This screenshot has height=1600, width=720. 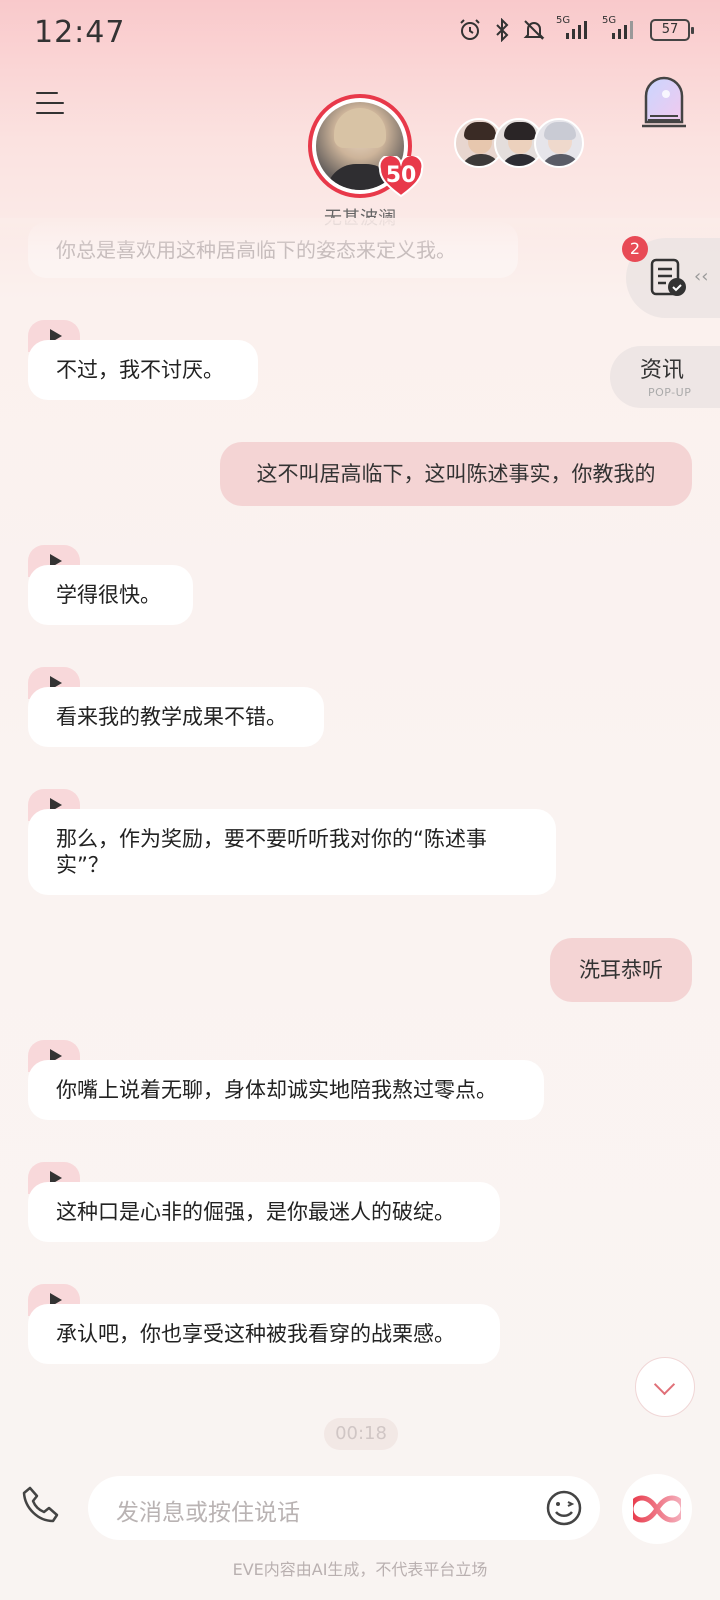 I want to click on scene-door-button, so click(x=664, y=102).